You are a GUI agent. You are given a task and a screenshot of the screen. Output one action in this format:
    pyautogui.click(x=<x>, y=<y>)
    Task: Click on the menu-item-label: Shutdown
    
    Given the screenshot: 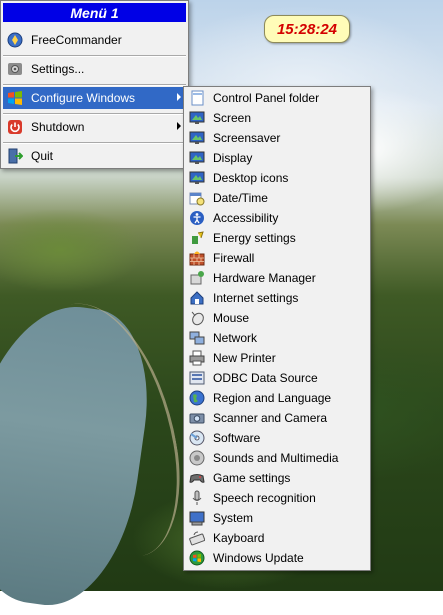 What is the action you would take?
    pyautogui.click(x=58, y=127)
    